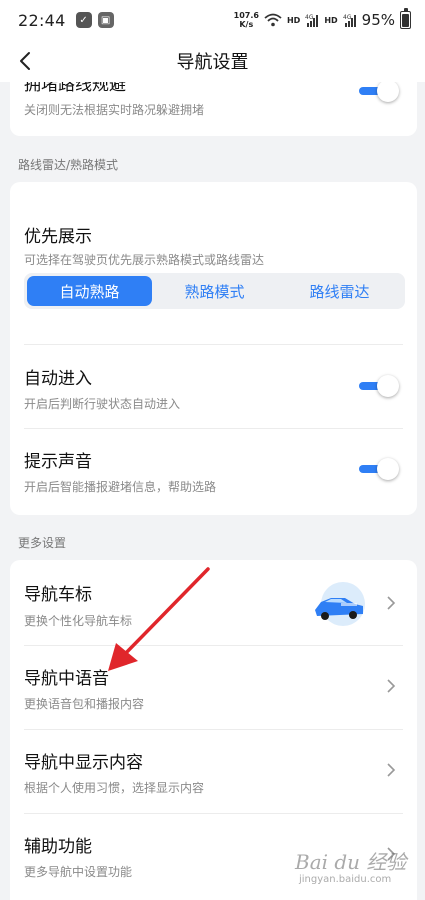 Image resolution: width=425 pixels, height=900 pixels. Describe the element at coordinates (102, 404) in the screenshot. I see `auto-enter-subtitle: 开启后判断行驶状态自动进入` at that location.